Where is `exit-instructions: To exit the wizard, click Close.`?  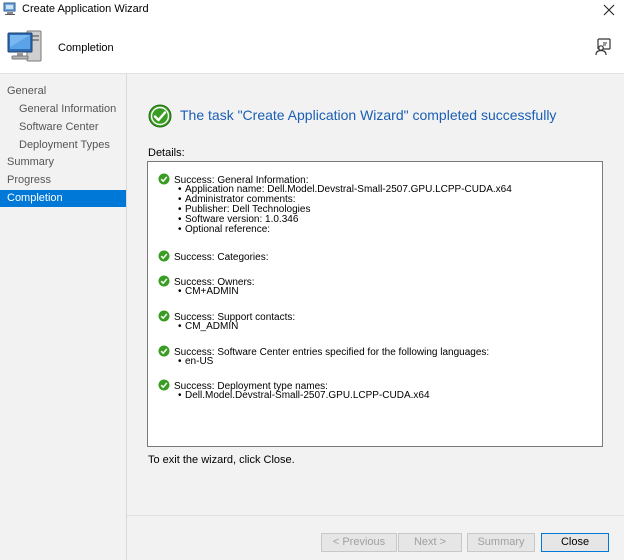
exit-instructions: To exit the wizard, click Close. is located at coordinates (221, 460).